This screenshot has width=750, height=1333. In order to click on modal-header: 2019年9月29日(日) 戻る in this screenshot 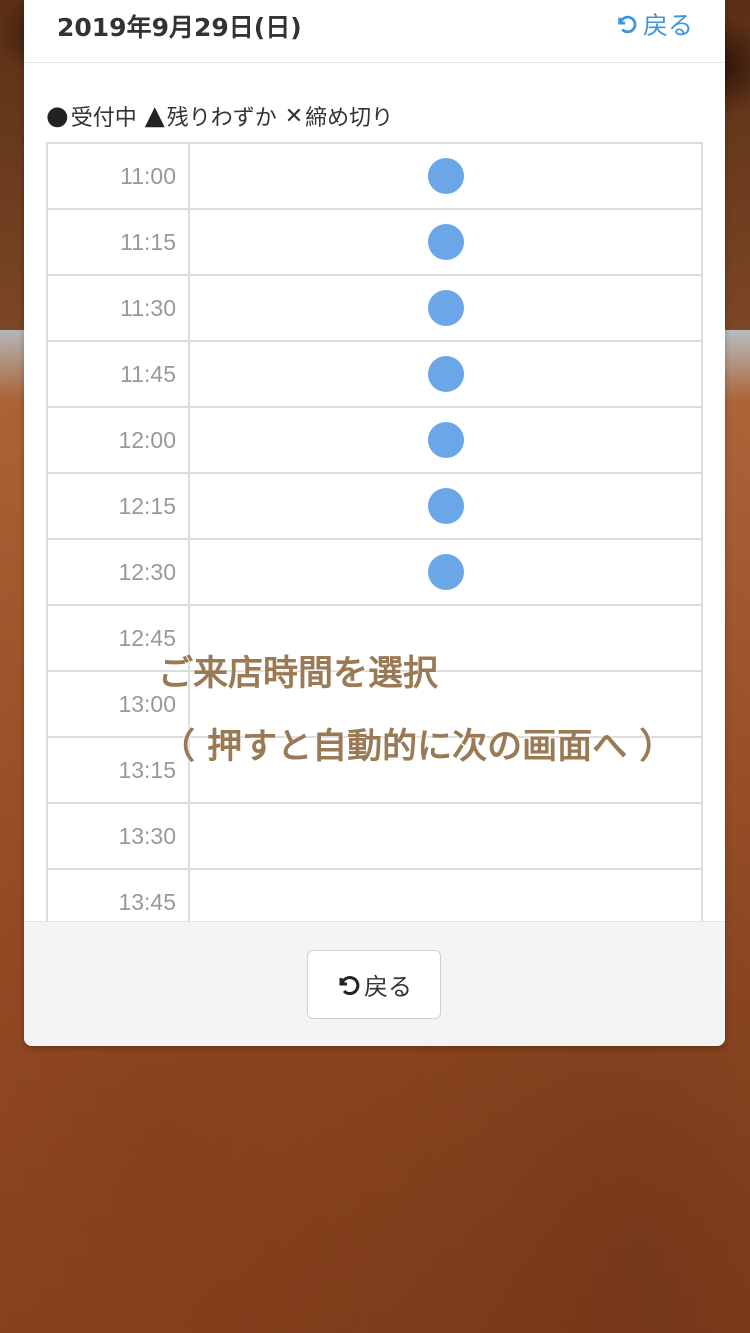, I will do `click(374, 31)`.